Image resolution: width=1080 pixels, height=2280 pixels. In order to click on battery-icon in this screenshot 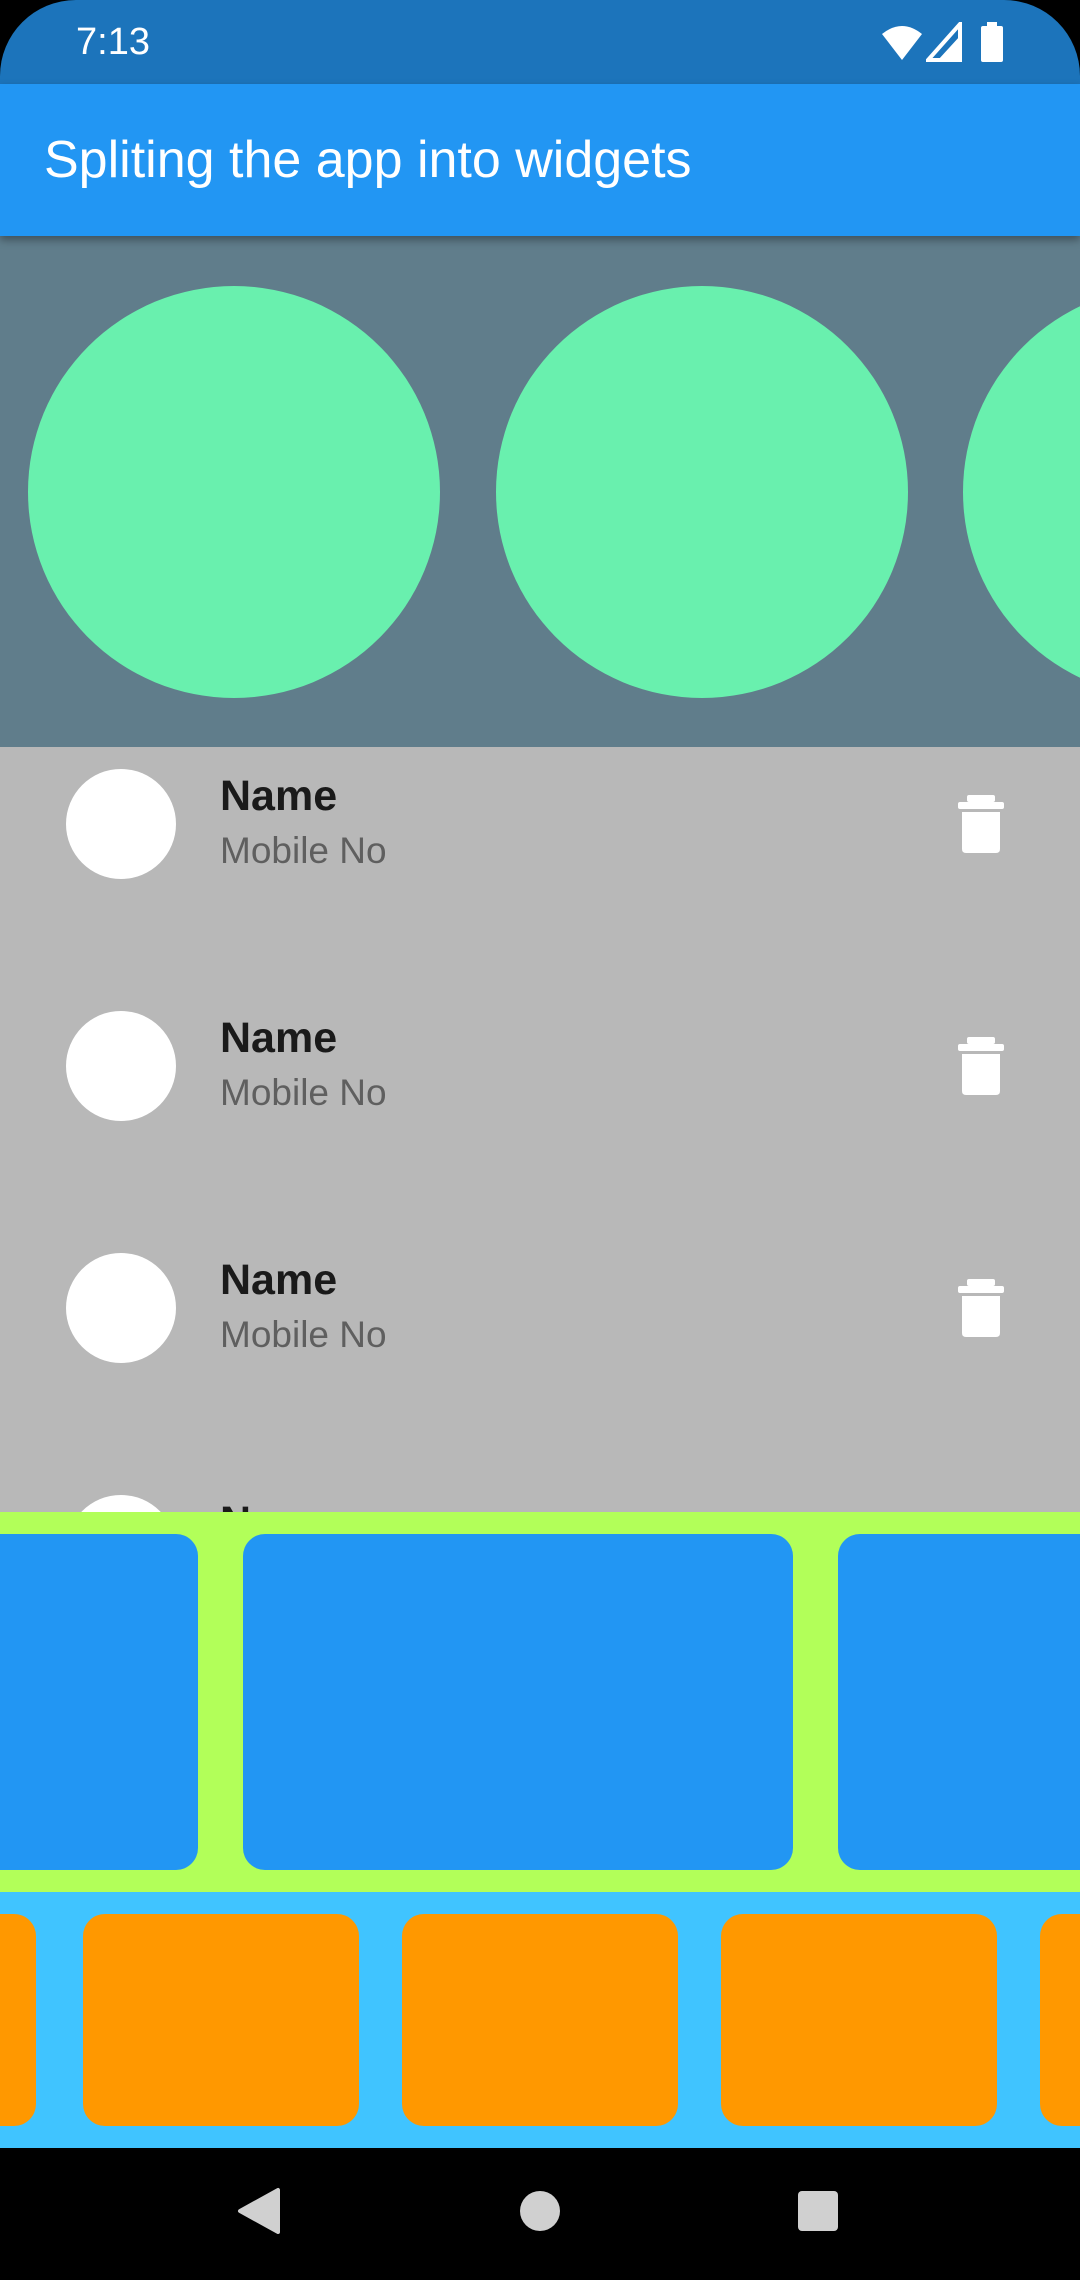, I will do `click(992, 42)`.